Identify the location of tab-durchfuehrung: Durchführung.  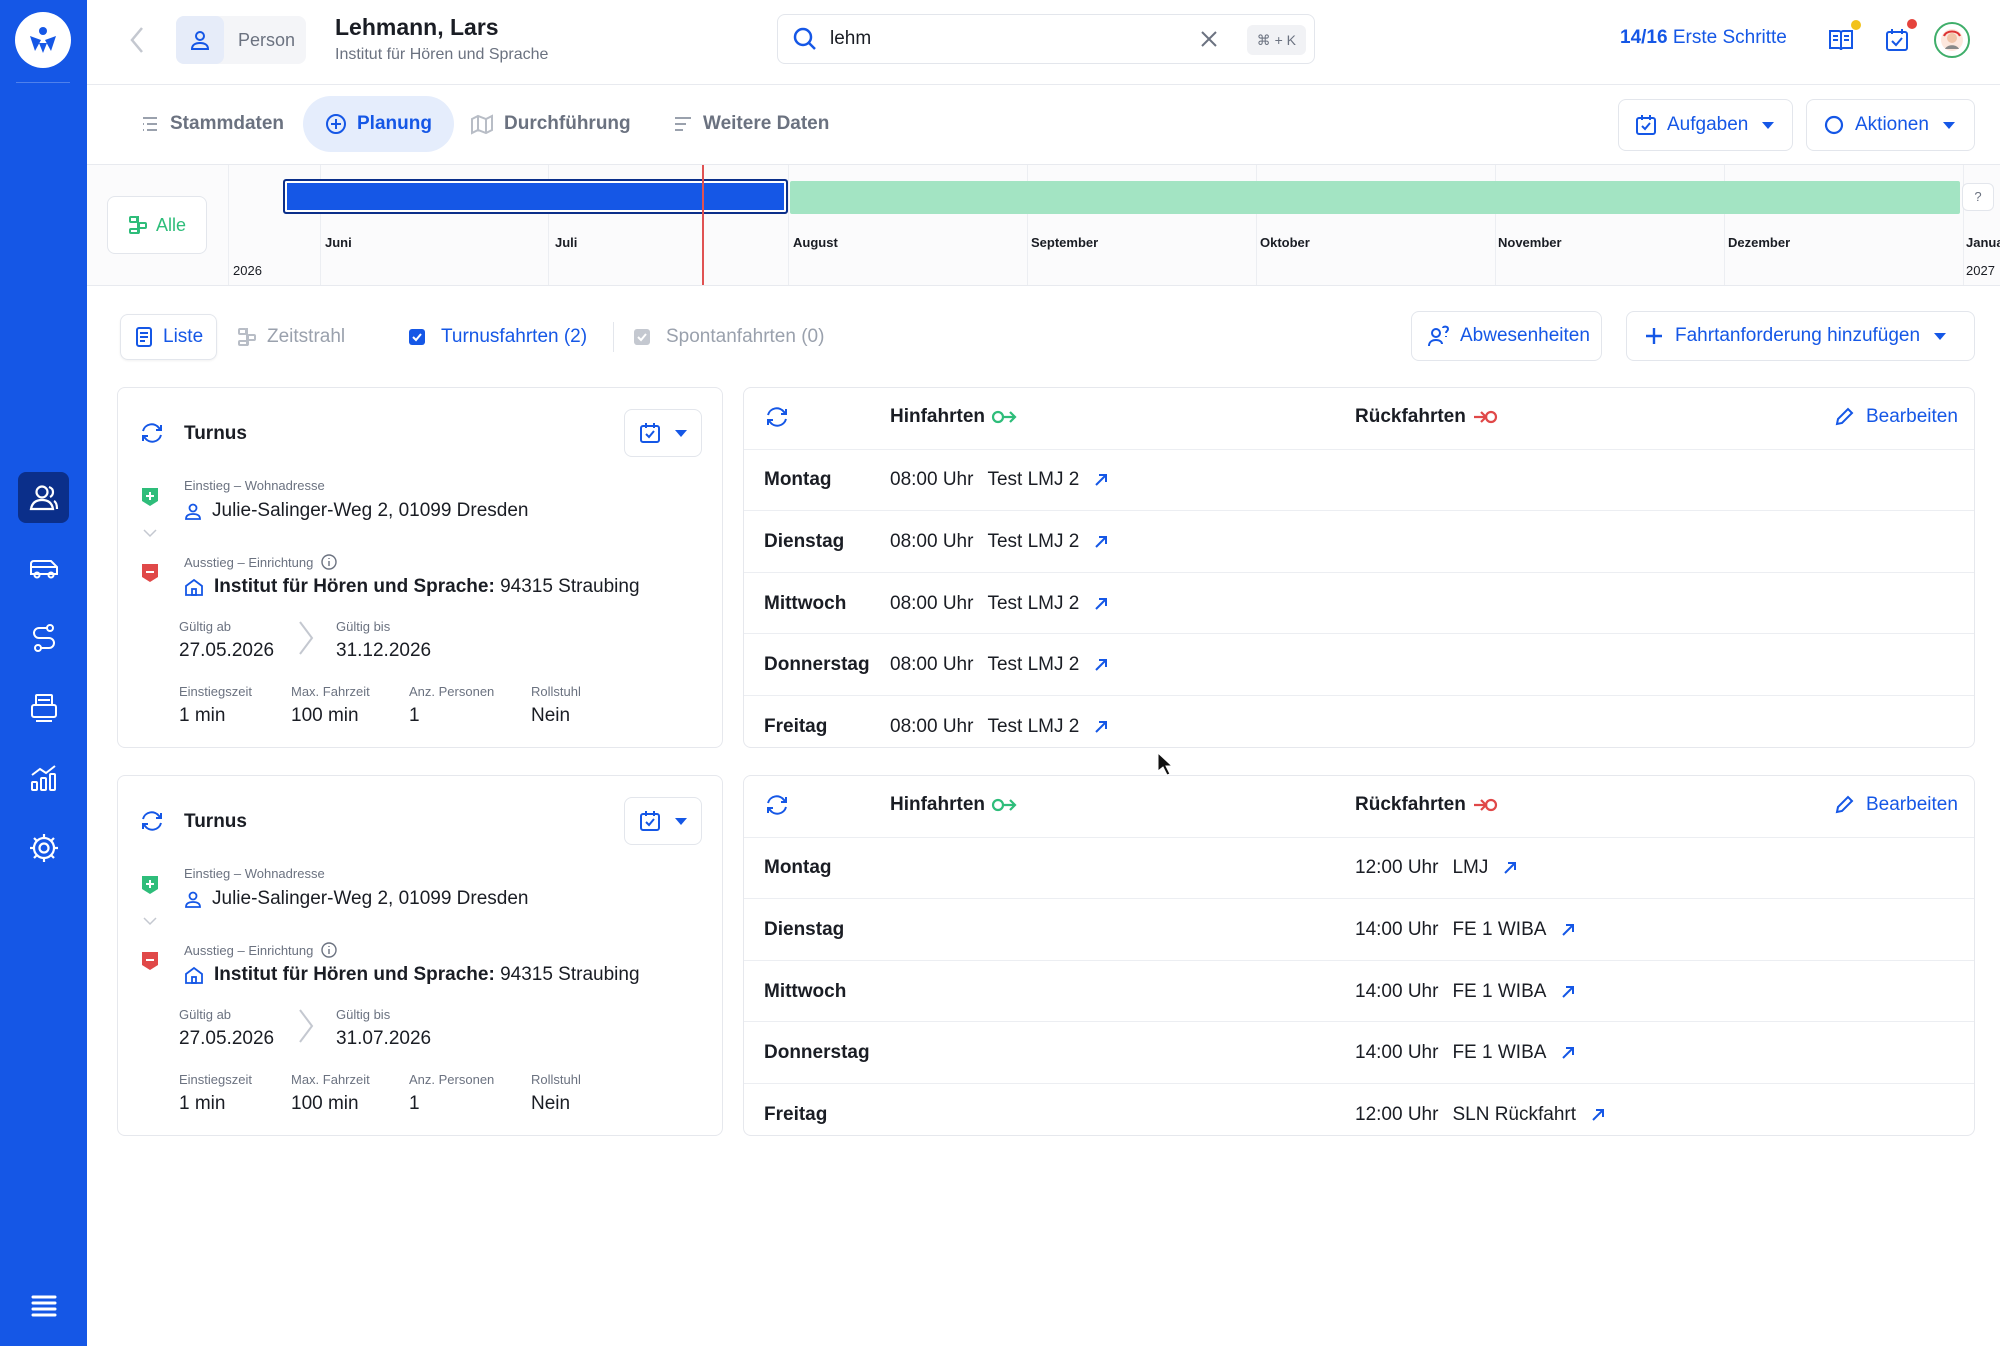
(550, 124).